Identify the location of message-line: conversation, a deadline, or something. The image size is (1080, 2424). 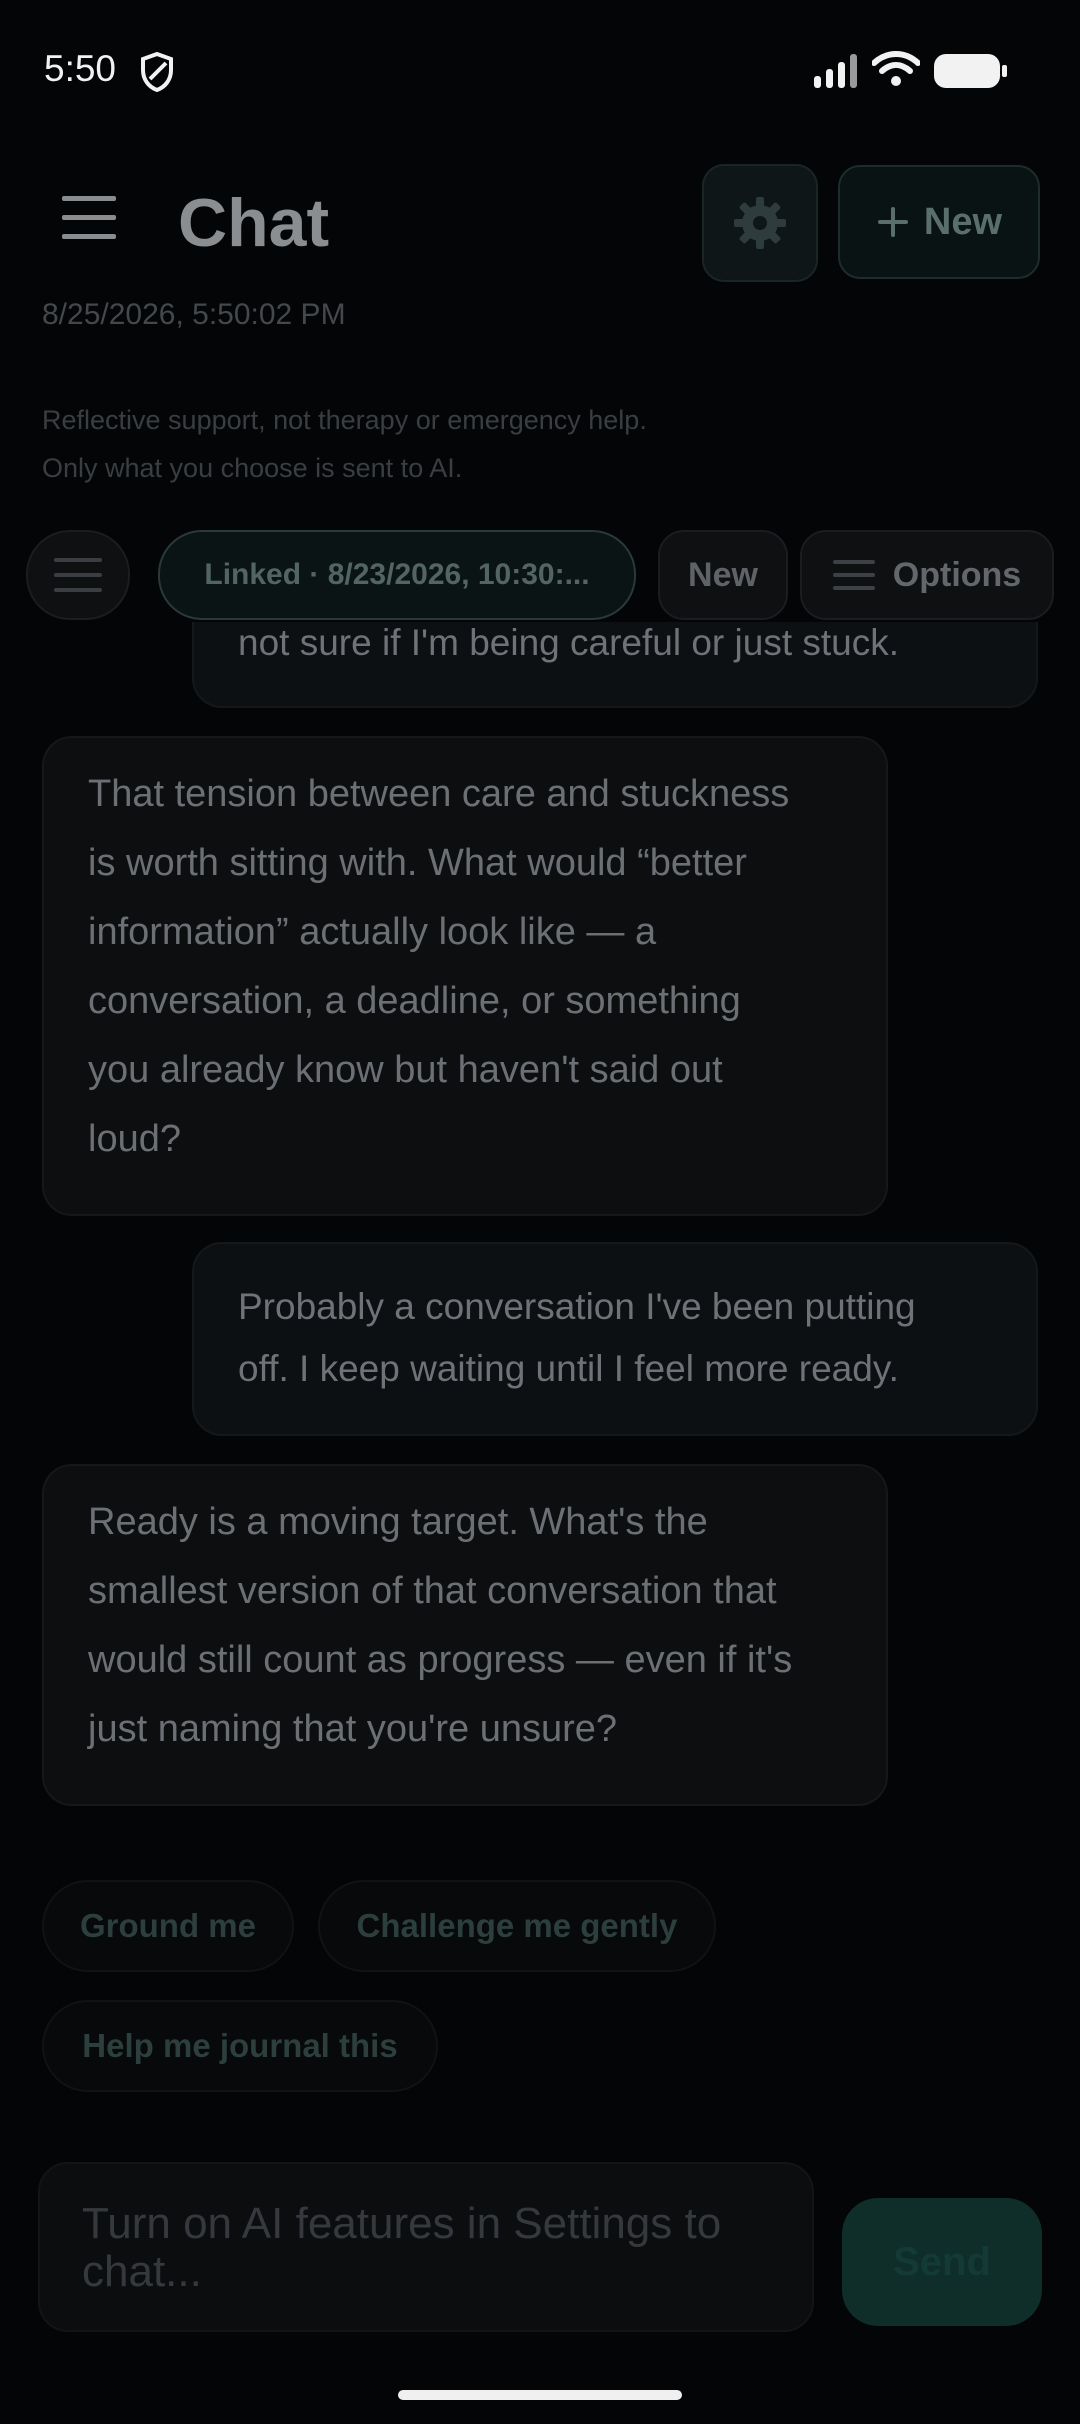
(414, 1001).